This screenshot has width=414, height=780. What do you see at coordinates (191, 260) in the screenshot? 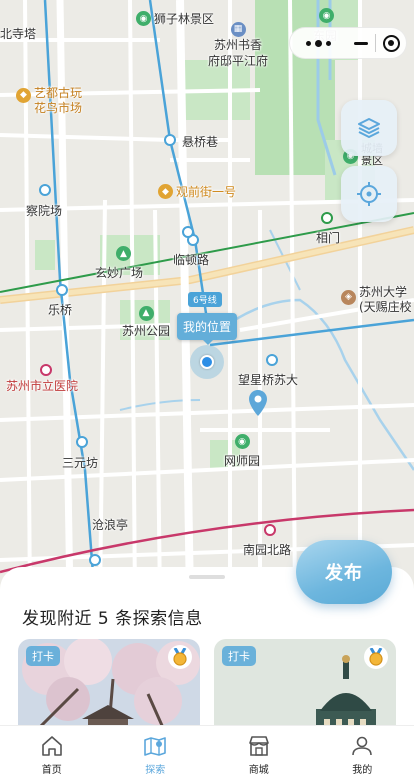
I see `road-label-lindun: 临顿路` at bounding box center [191, 260].